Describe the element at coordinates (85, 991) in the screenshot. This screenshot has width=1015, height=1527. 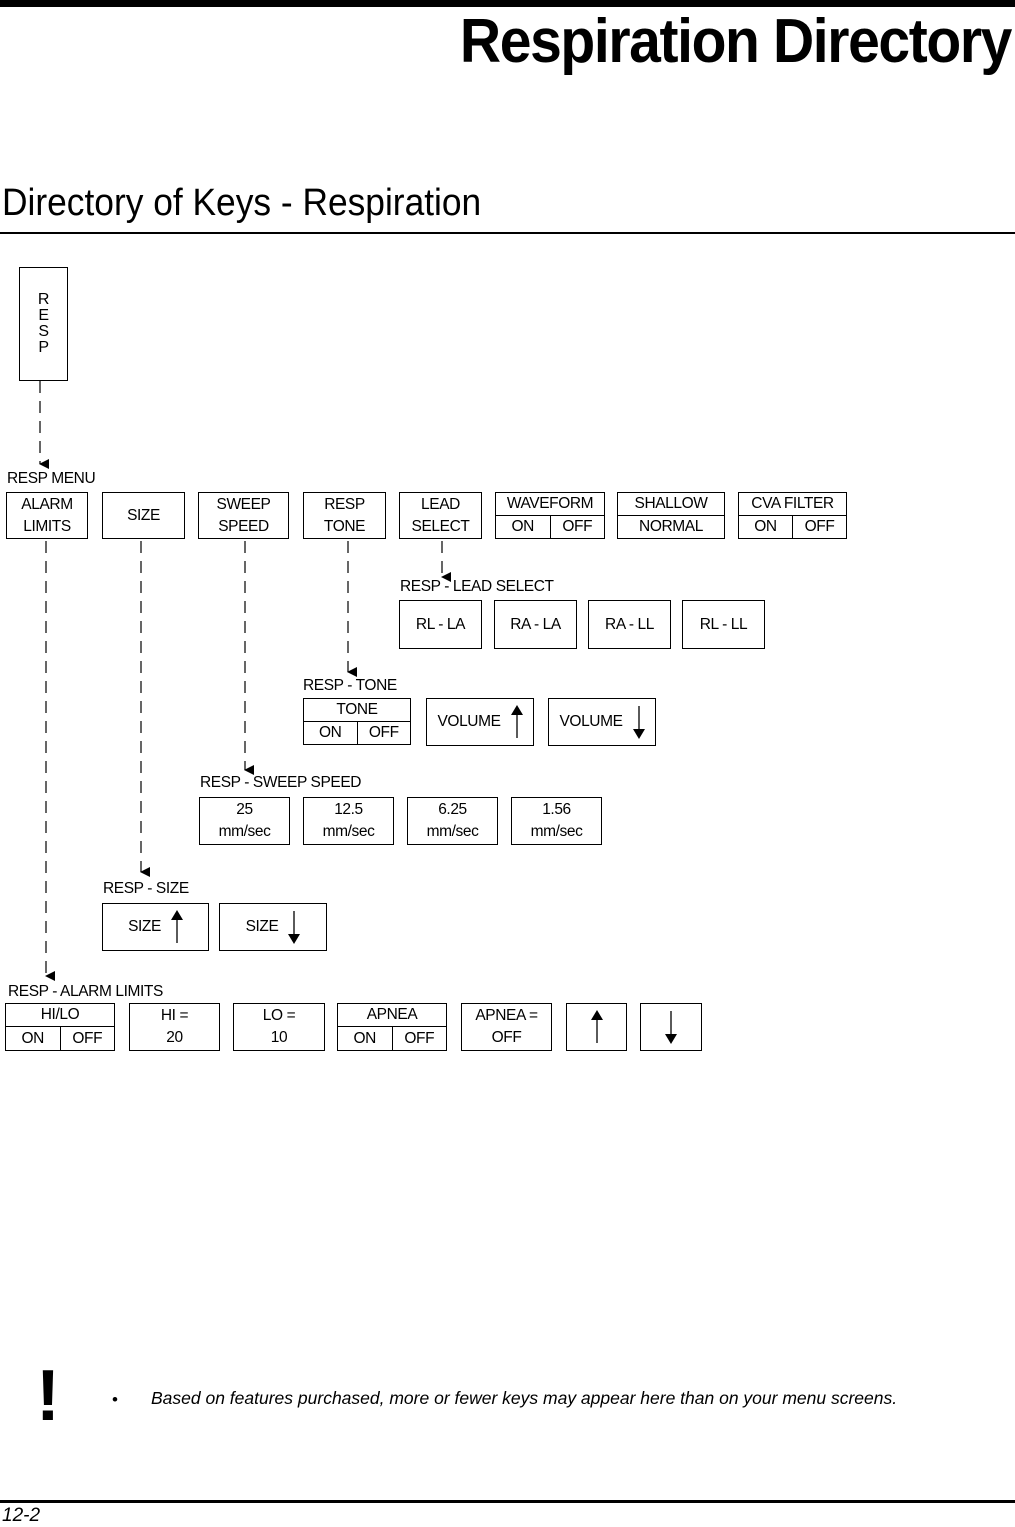
I see `alarm-limits-menu-title: RESP - ALARM LIMITS` at that location.